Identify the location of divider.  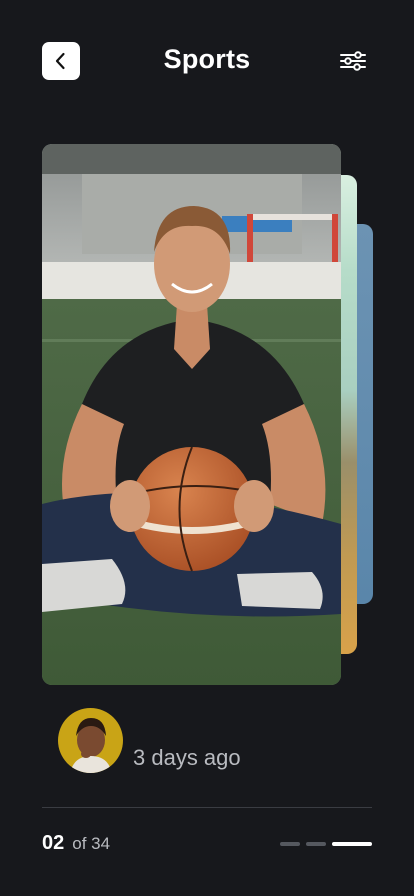
(207, 807).